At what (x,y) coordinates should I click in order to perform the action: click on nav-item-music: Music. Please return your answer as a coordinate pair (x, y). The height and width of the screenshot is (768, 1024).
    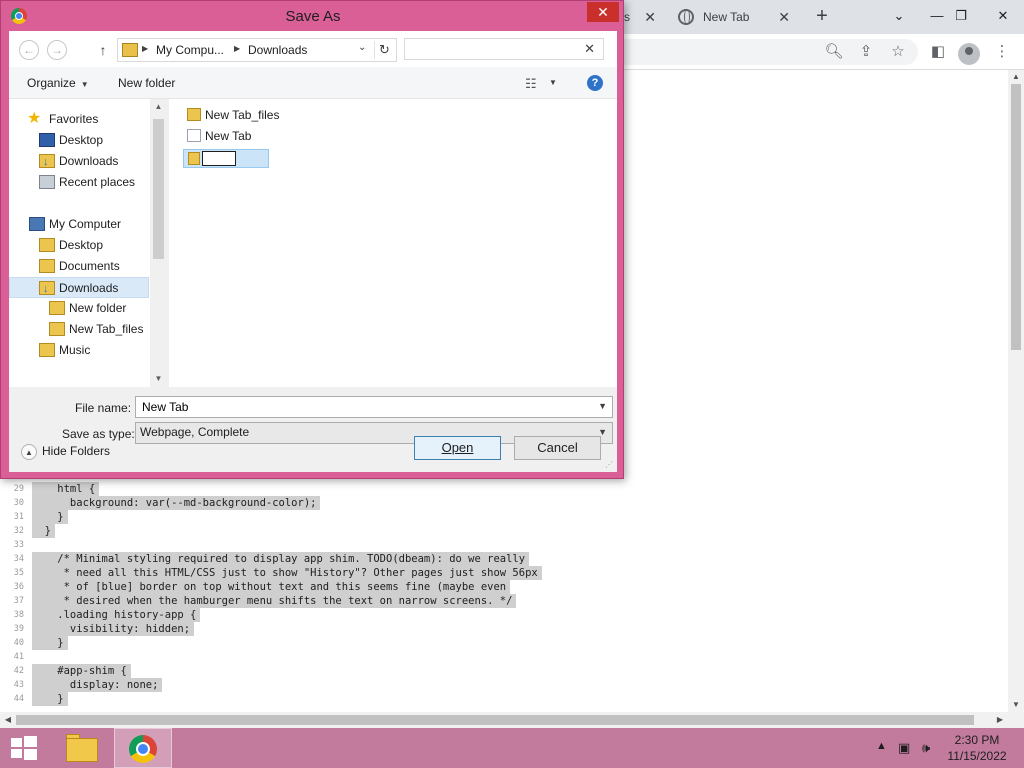
    Looking at the image, I should click on (79, 350).